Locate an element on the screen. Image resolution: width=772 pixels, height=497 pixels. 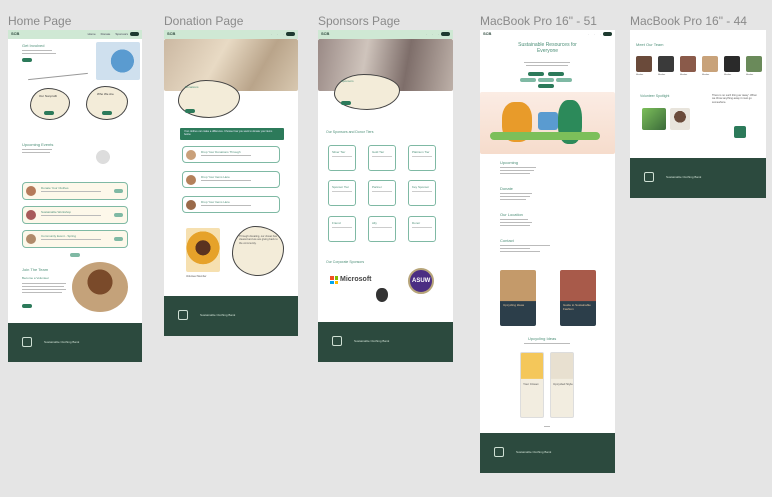
logos-title: Our Corporate Sponsors is located at coordinates (345, 262).